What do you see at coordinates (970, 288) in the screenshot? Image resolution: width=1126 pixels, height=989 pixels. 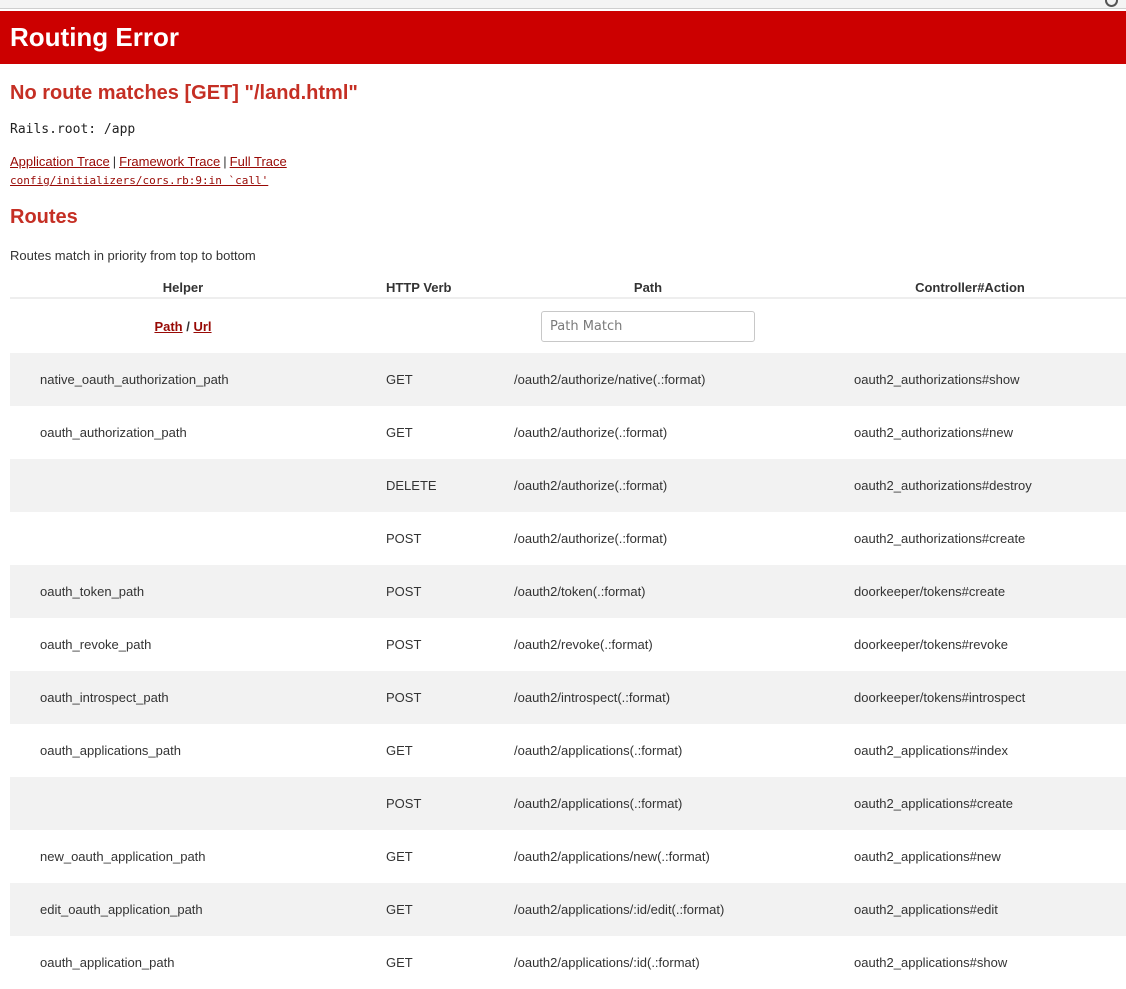 I see `action-column-header: Controller#Action` at bounding box center [970, 288].